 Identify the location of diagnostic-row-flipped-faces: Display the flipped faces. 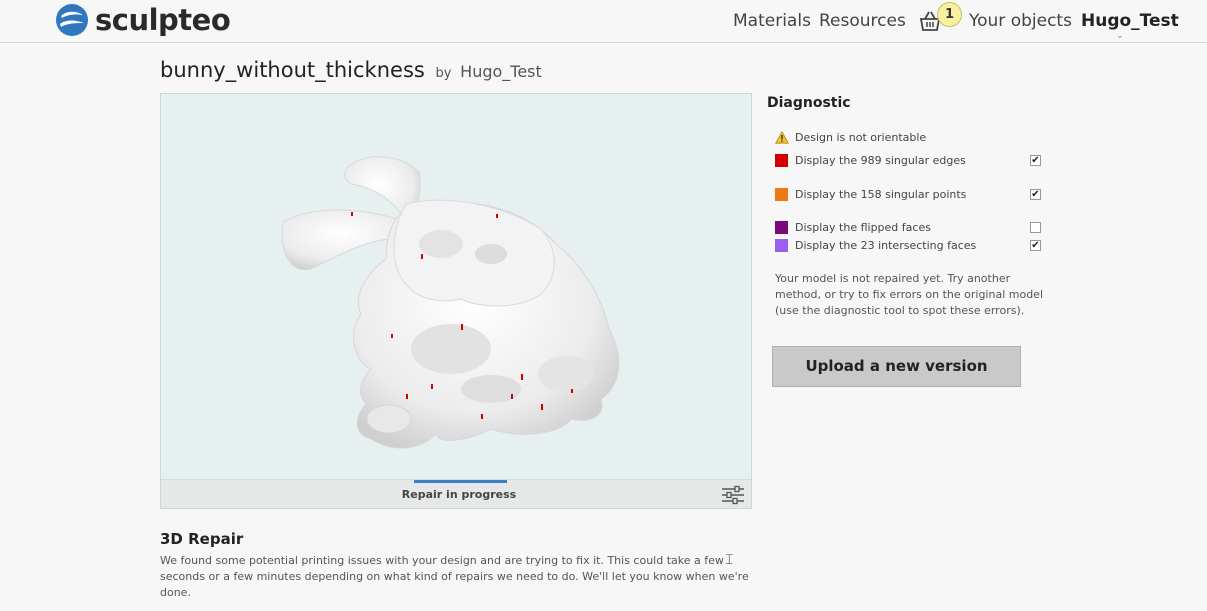
(853, 227).